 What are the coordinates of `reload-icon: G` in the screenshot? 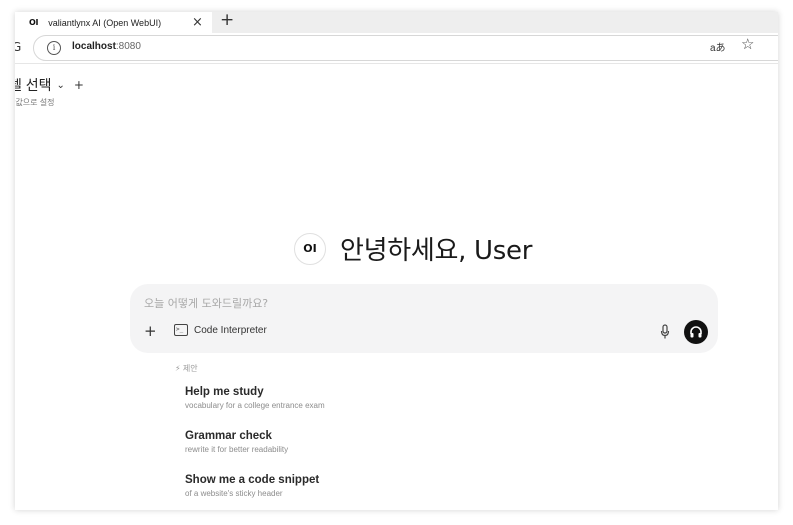 It's located at (18, 47).